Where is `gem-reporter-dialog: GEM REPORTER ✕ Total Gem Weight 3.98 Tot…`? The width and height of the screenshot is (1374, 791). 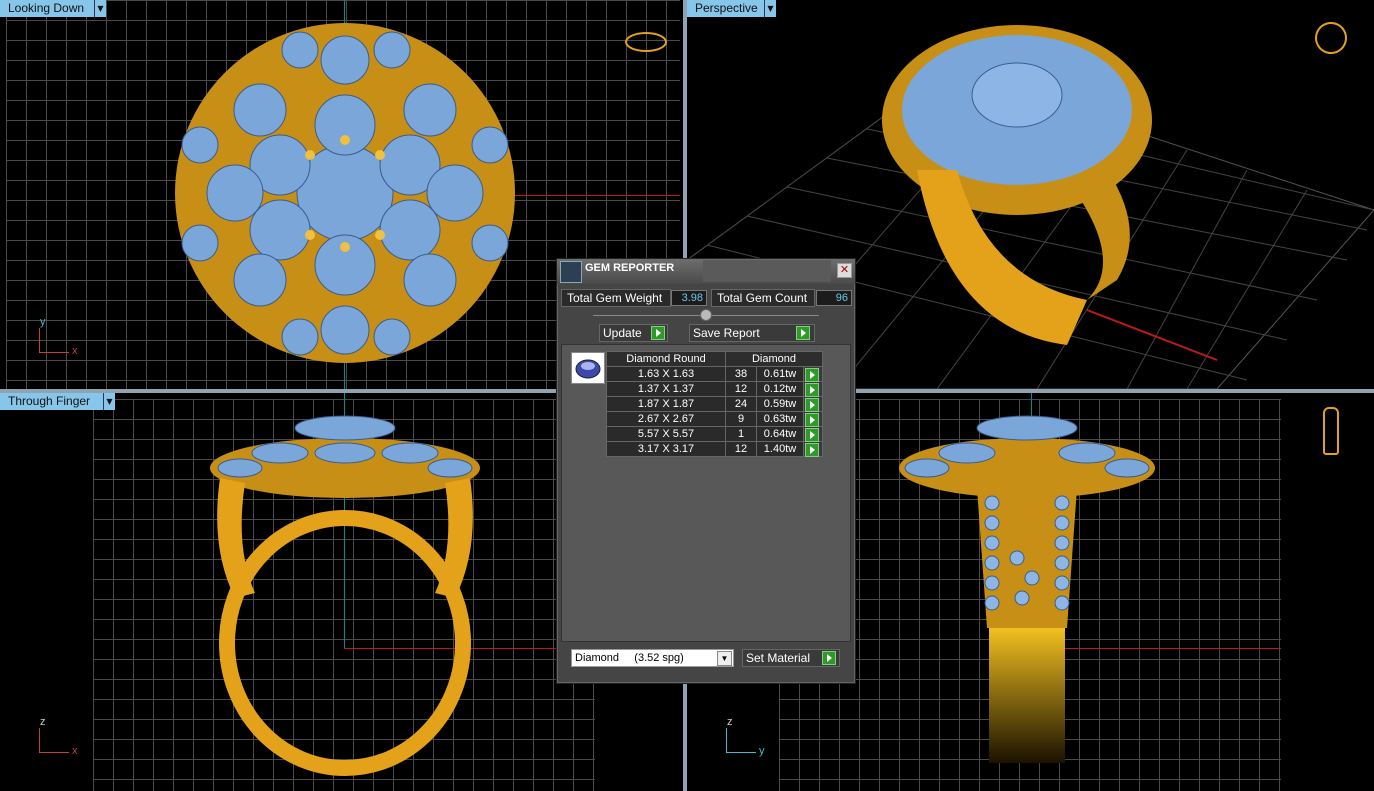
gem-reporter-dialog: GEM REPORTER ✕ Total Gem Weight 3.98 Tot… is located at coordinates (706, 471).